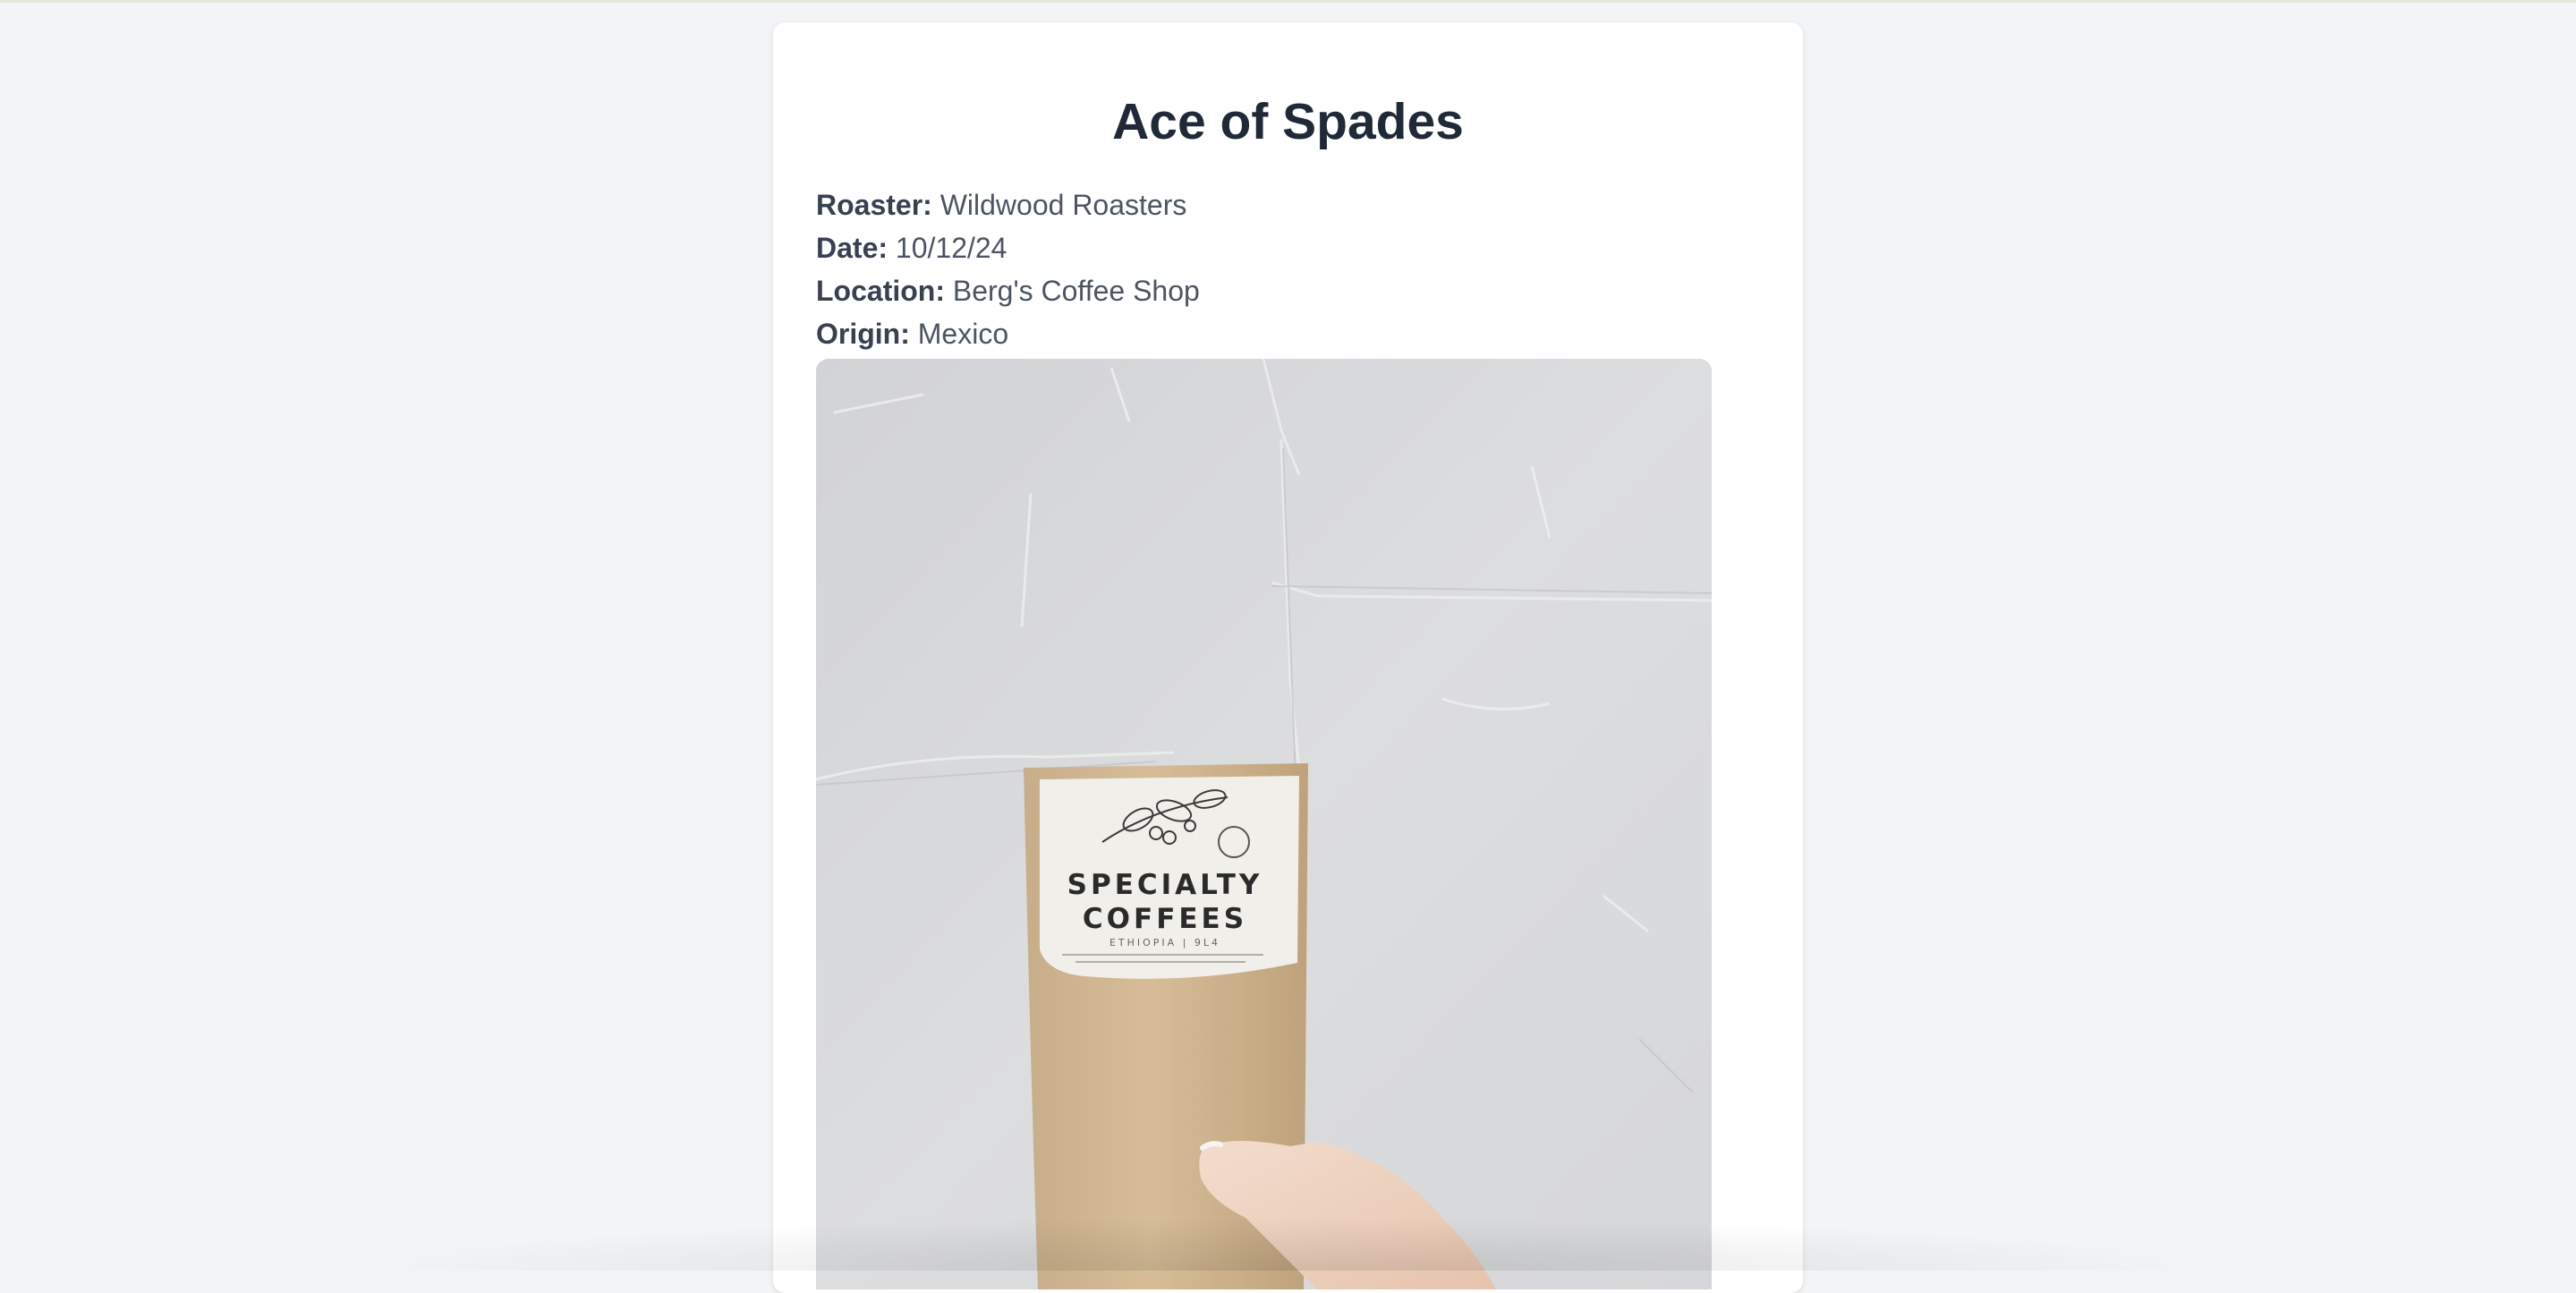 Image resolution: width=2576 pixels, height=1293 pixels. I want to click on location-value: Berg's Coffee Shop, so click(1076, 291).